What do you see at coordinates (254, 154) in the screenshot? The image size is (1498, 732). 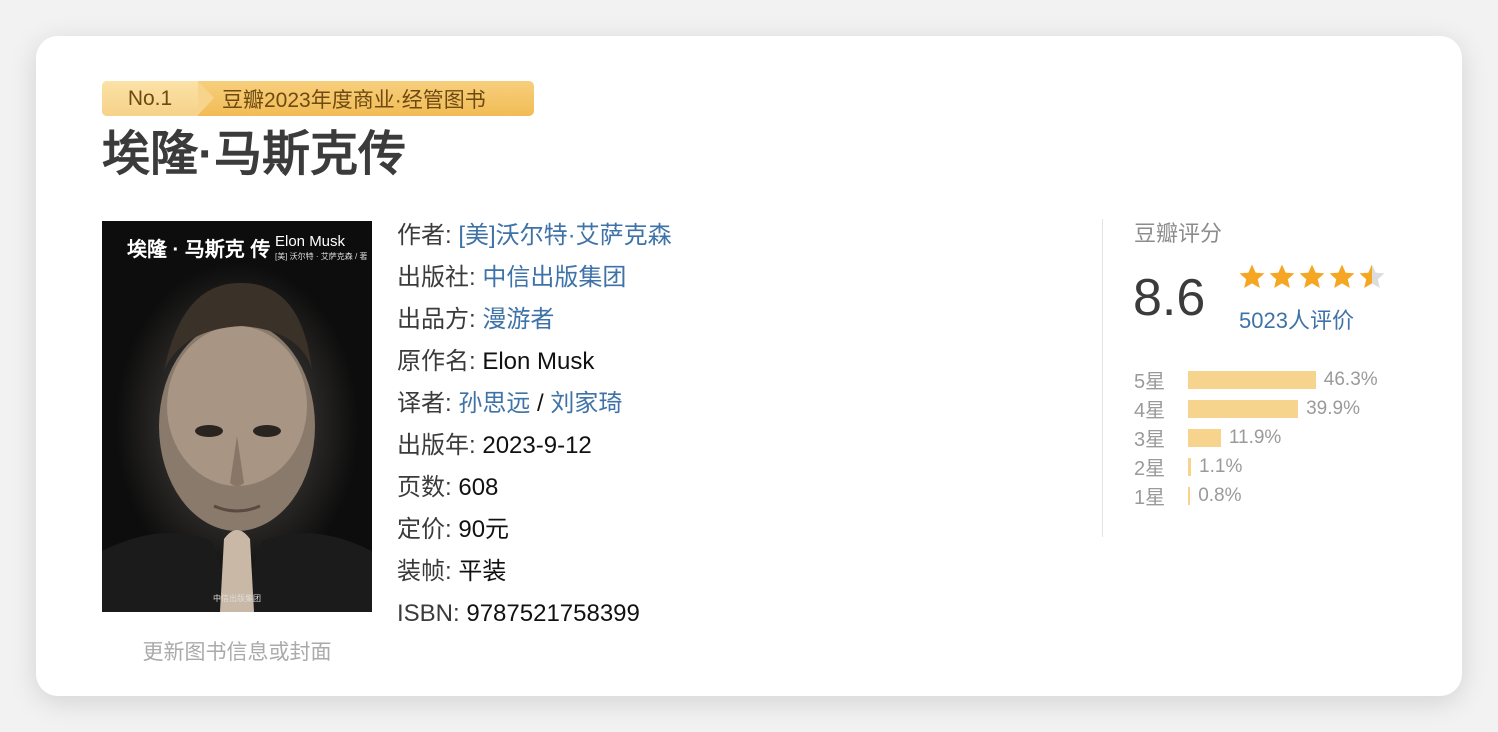 I see `book-title: 埃隆·马斯克传` at bounding box center [254, 154].